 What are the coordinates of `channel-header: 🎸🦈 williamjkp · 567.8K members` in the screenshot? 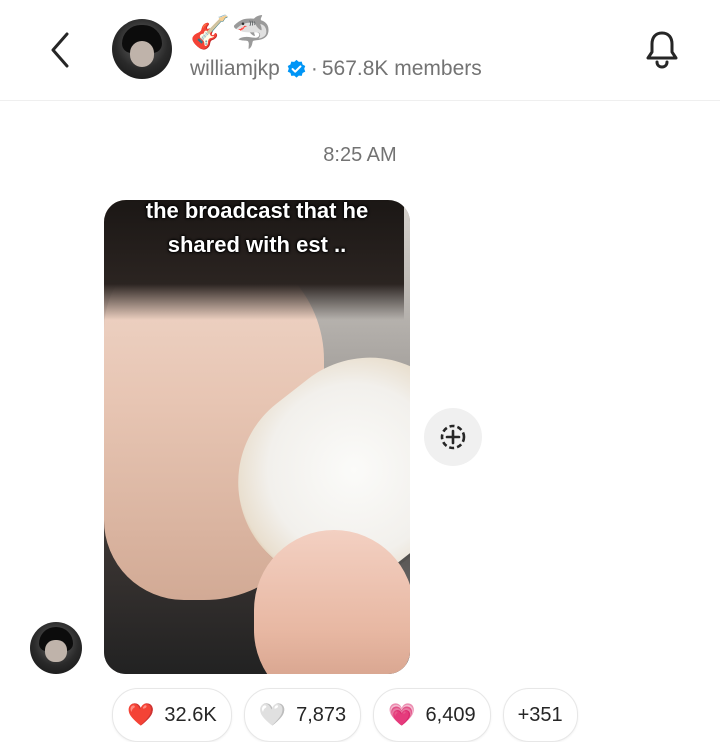 It's located at (360, 50).